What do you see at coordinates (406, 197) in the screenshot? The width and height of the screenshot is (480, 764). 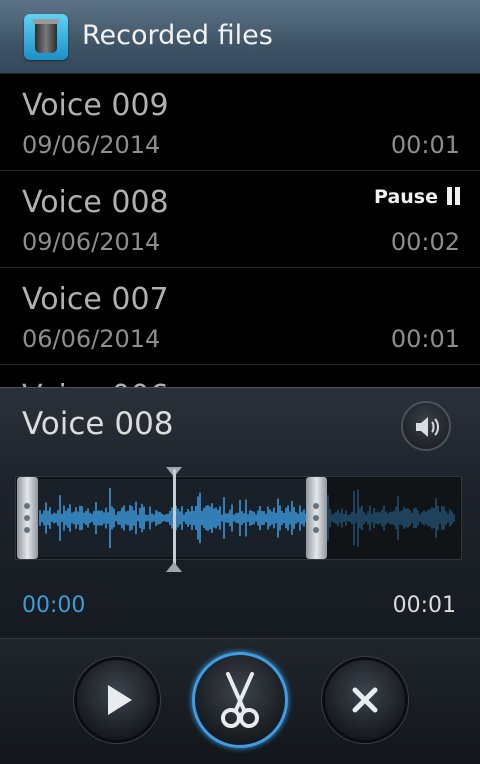 I see `pause-label: Pause` at bounding box center [406, 197].